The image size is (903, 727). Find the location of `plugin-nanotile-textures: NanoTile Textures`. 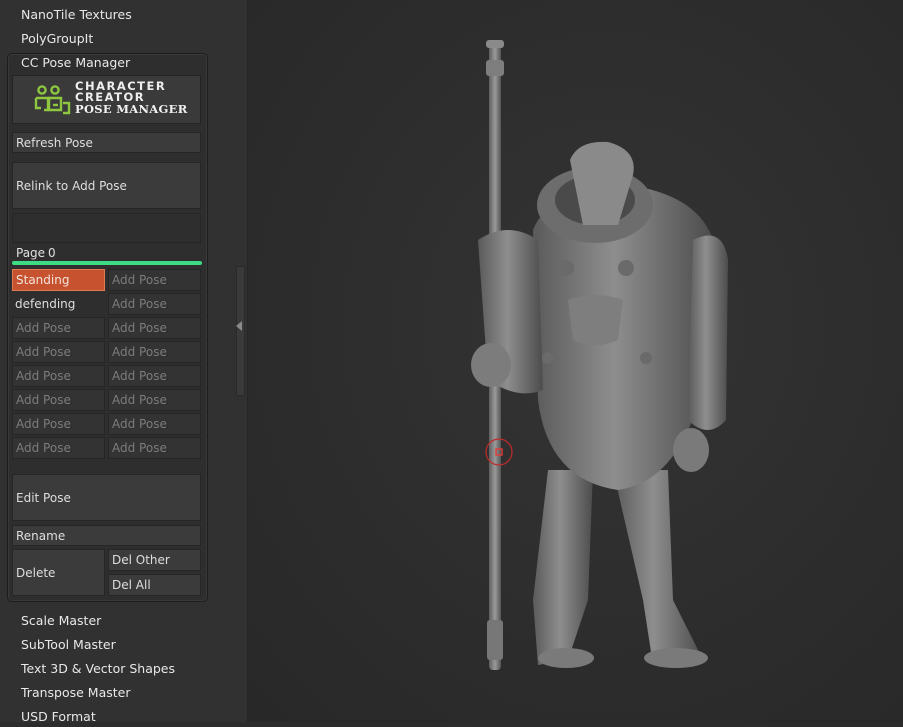

plugin-nanotile-textures: NanoTile Textures is located at coordinates (76, 15).